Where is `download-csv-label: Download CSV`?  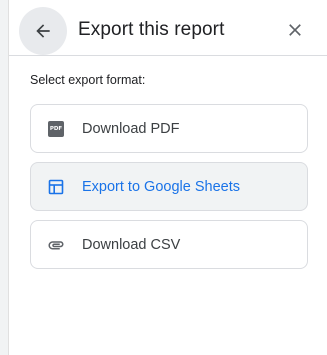
download-csv-label: Download CSV is located at coordinates (131, 244).